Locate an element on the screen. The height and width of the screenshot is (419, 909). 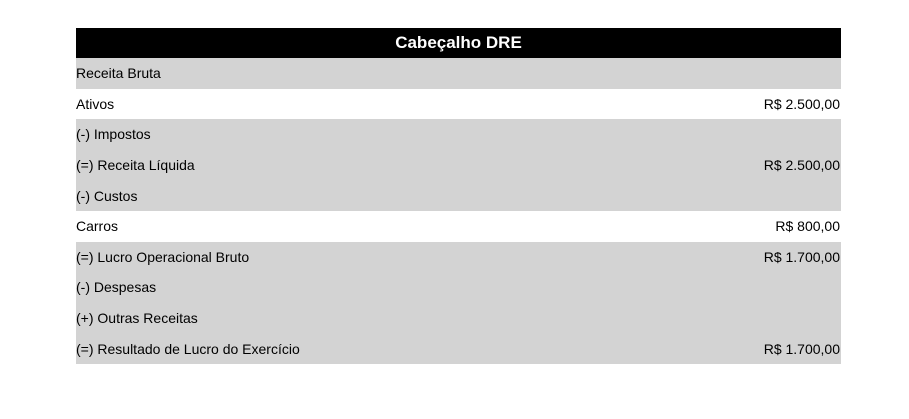
row-label: (-) Impostos is located at coordinates (113, 134).